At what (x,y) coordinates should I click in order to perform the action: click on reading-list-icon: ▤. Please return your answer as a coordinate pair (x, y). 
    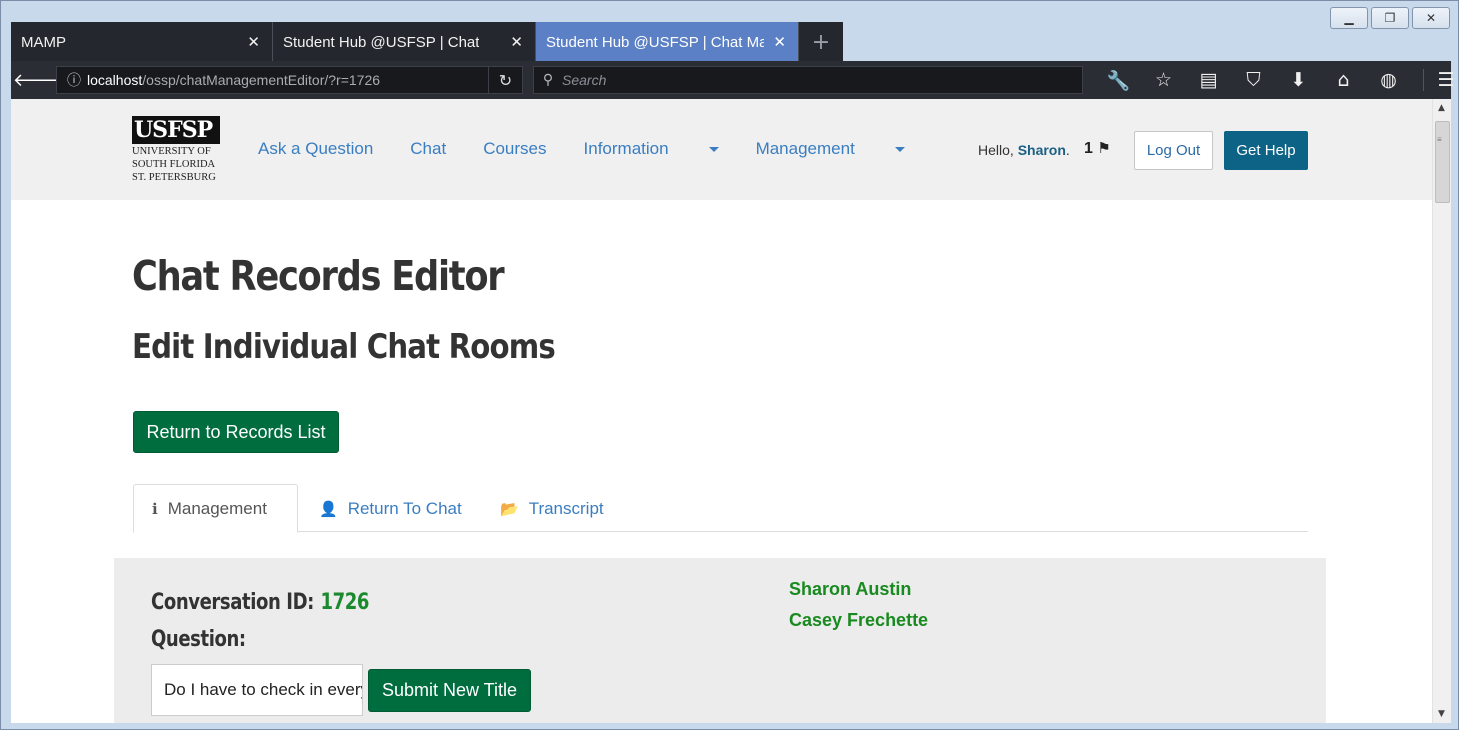
    Looking at the image, I should click on (1208, 80).